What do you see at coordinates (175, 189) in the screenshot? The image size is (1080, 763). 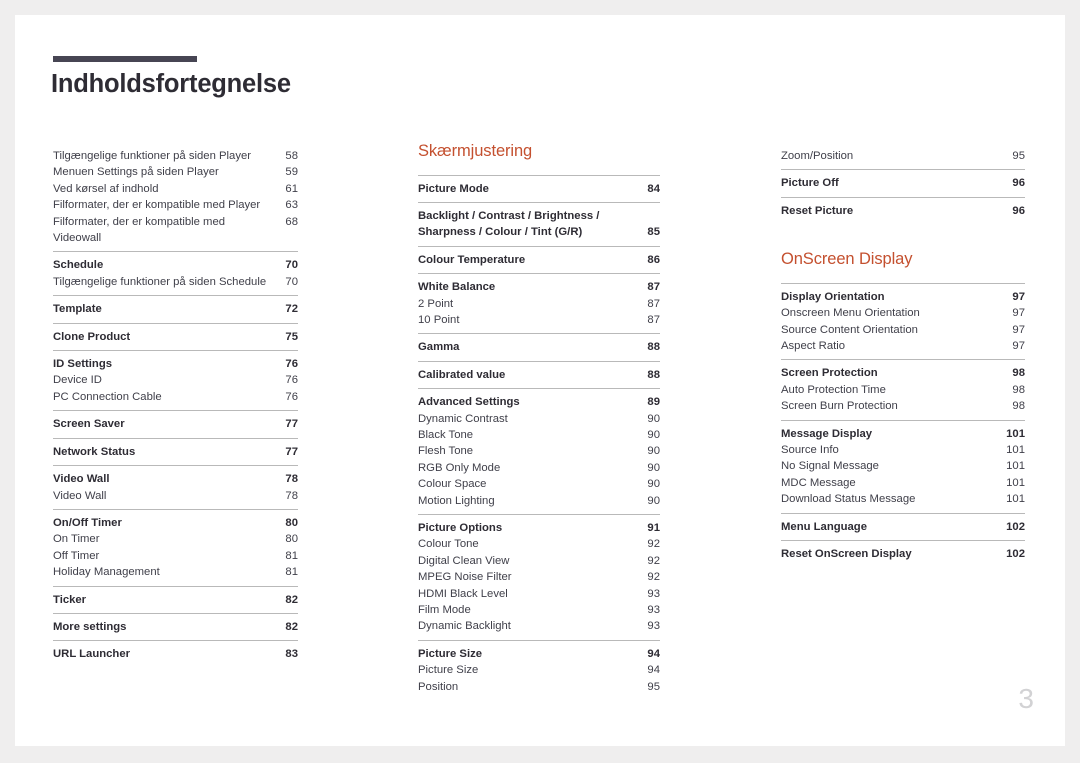 I see `toc-entry-secondary: Ved kørsel af indhold 61` at bounding box center [175, 189].